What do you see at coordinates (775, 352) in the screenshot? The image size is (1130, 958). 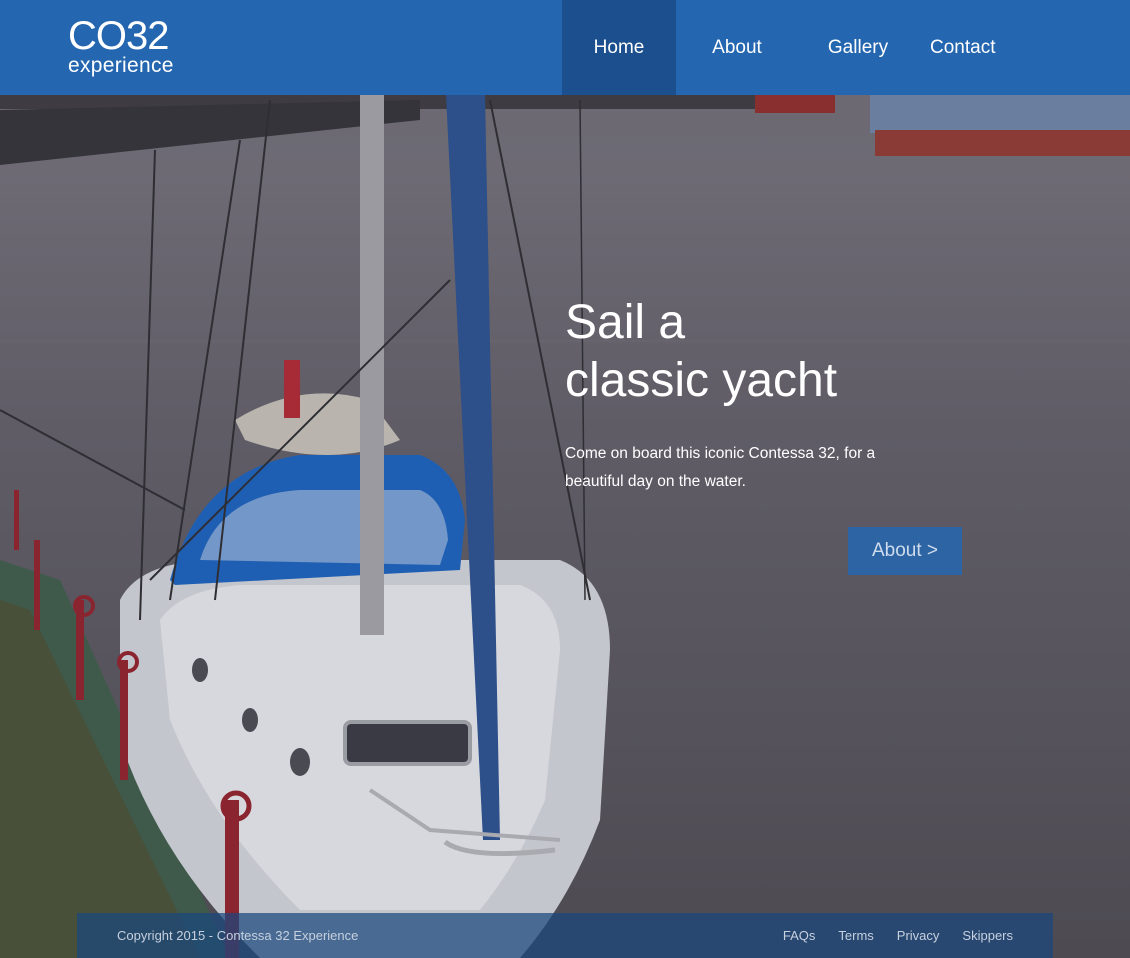 I see `hero-title: Sail a classic yacht` at bounding box center [775, 352].